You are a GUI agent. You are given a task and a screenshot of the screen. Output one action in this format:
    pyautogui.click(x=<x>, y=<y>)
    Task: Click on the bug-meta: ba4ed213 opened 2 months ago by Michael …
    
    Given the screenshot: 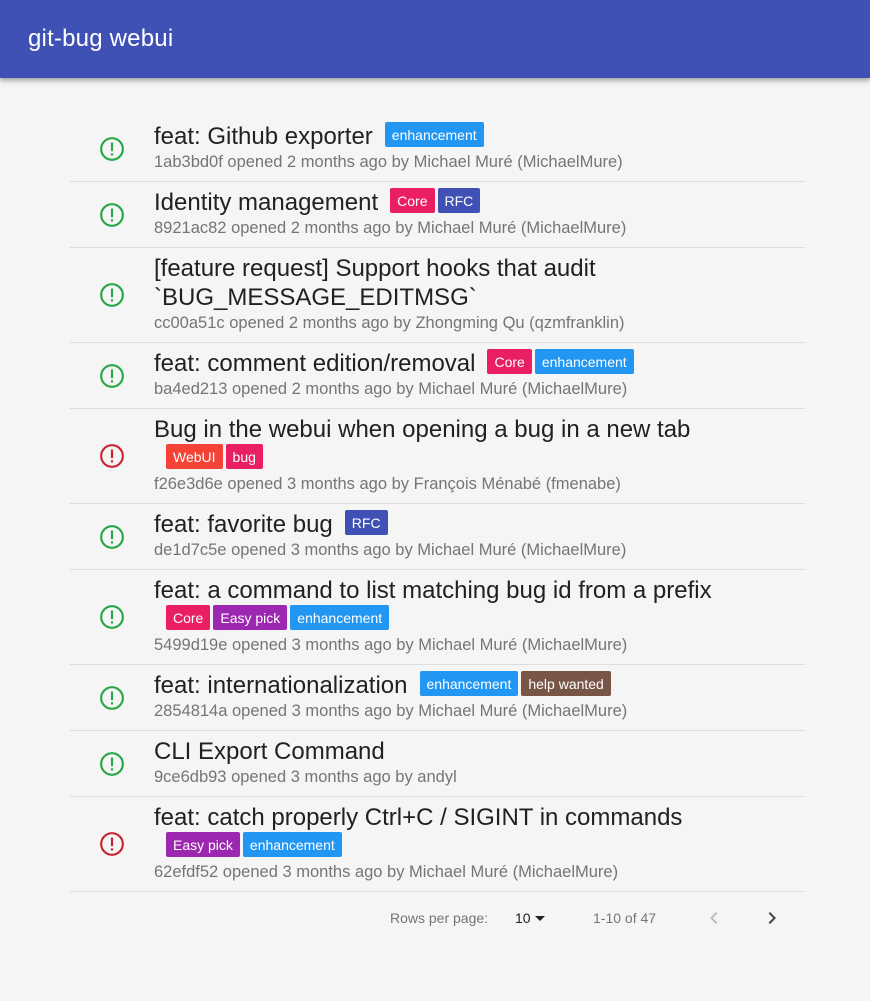 What is the action you would take?
    pyautogui.click(x=391, y=389)
    